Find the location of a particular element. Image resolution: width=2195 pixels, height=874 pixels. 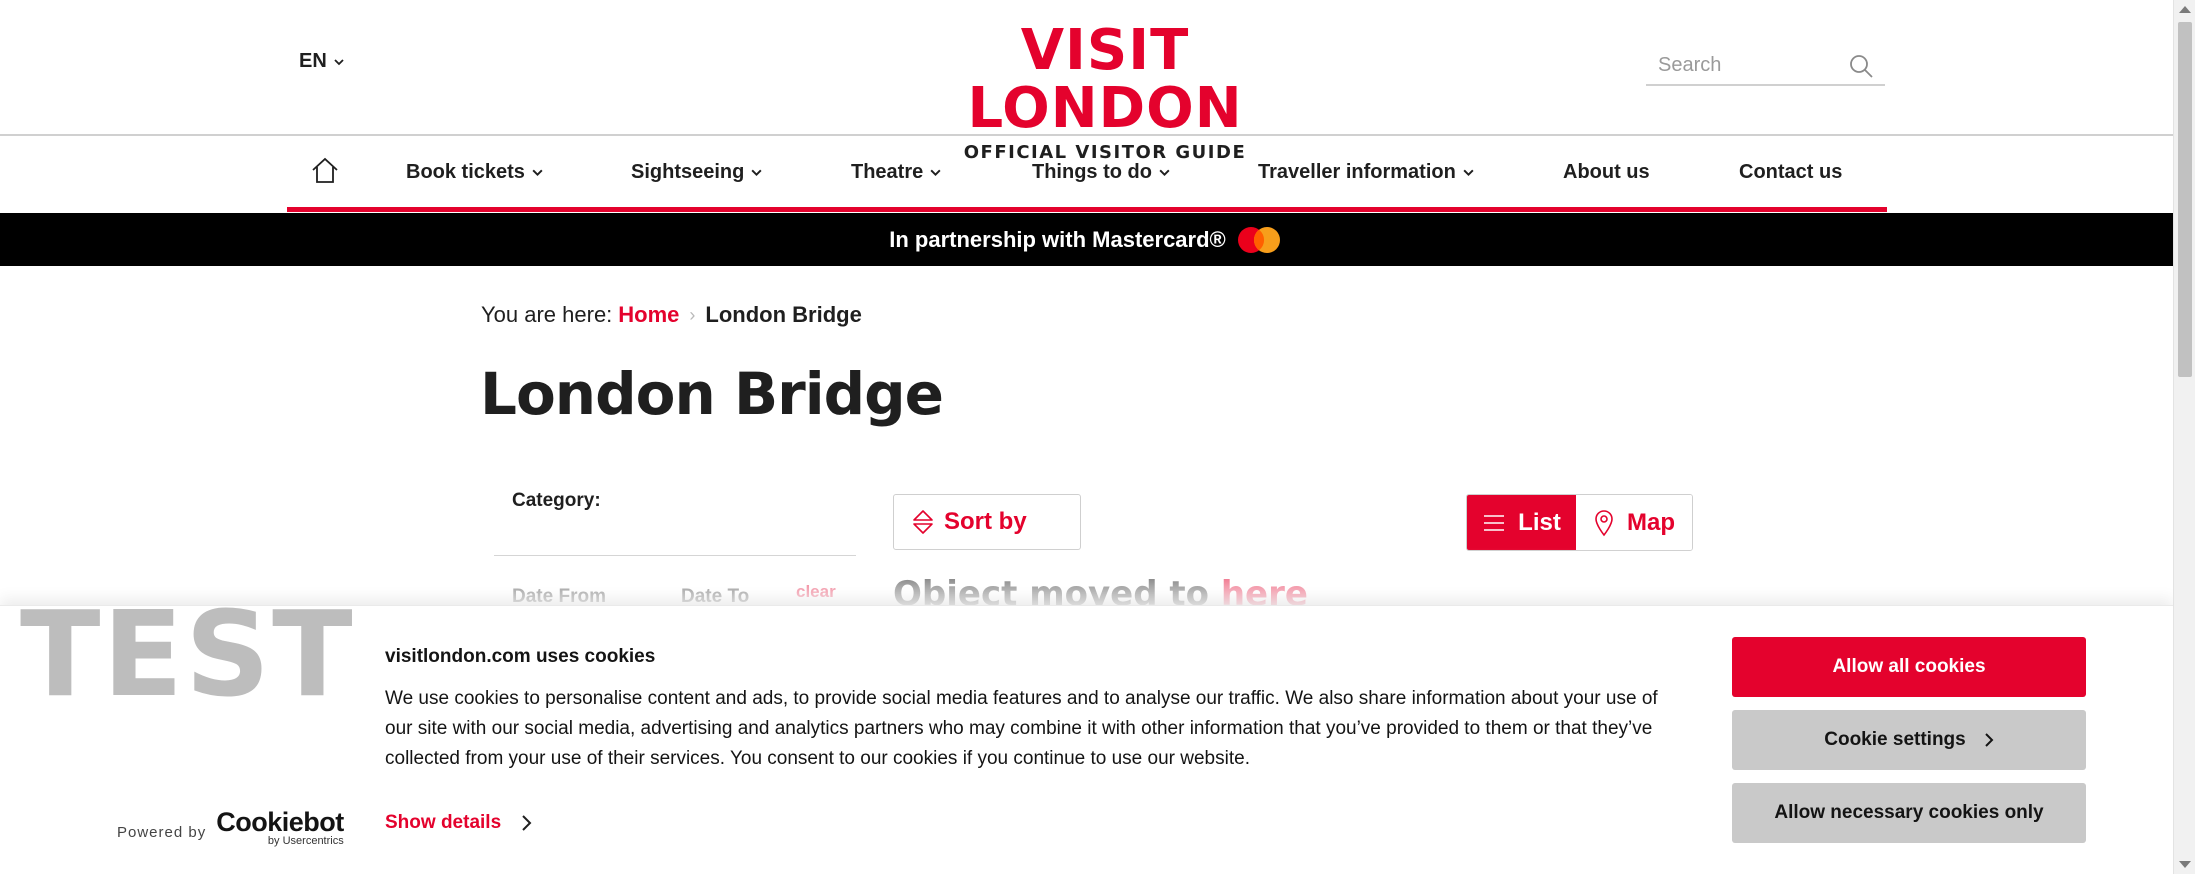

nav-traveller-information: Traveller information is located at coordinates (1366, 172).